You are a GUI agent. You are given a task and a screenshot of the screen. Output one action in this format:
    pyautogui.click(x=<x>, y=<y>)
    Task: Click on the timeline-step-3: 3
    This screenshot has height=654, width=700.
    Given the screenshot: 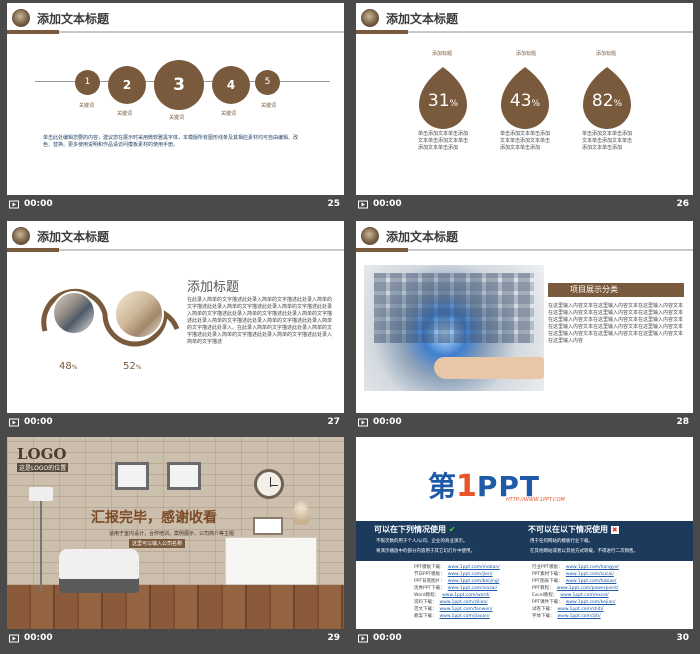 What is the action you would take?
    pyautogui.click(x=179, y=85)
    